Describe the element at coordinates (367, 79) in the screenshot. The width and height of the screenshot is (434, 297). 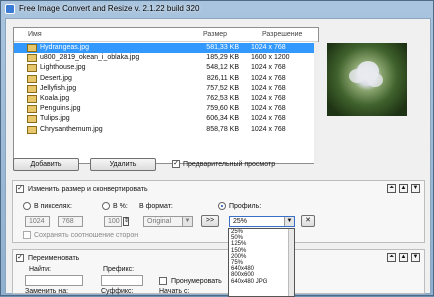
I see `preview-image` at that location.